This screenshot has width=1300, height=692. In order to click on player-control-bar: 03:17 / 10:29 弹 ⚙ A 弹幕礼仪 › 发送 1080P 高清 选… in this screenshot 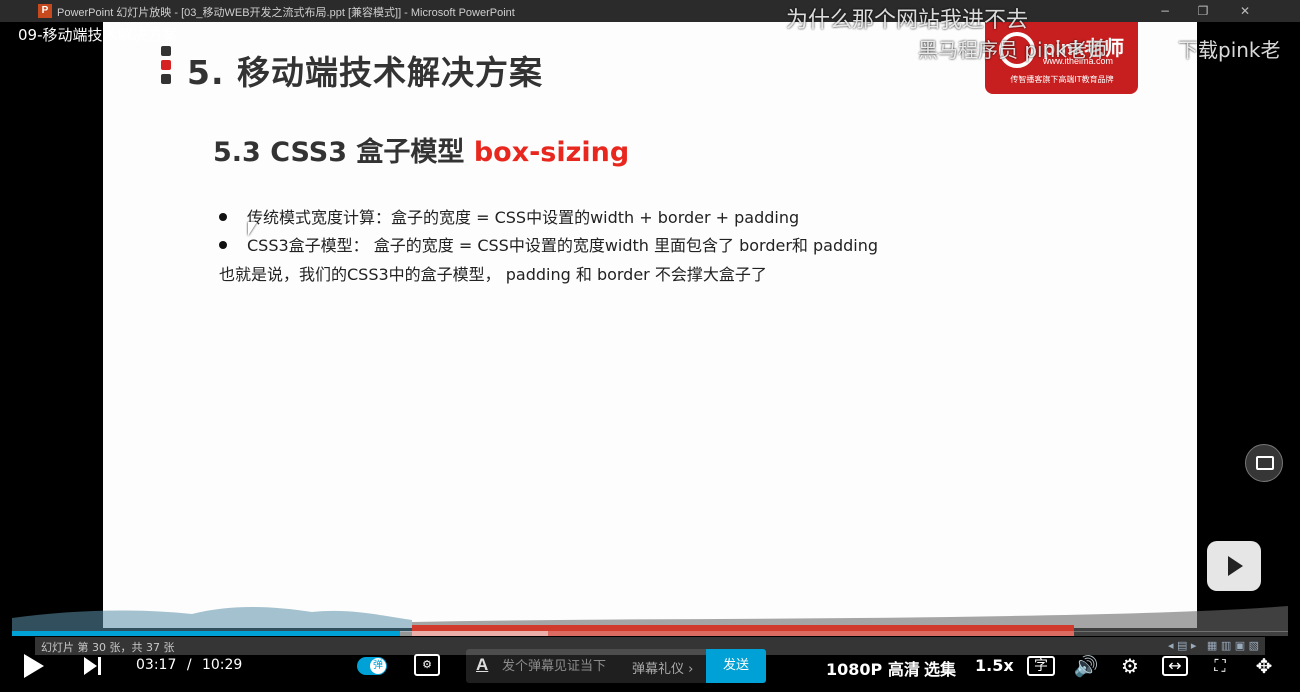, I will do `click(650, 670)`.